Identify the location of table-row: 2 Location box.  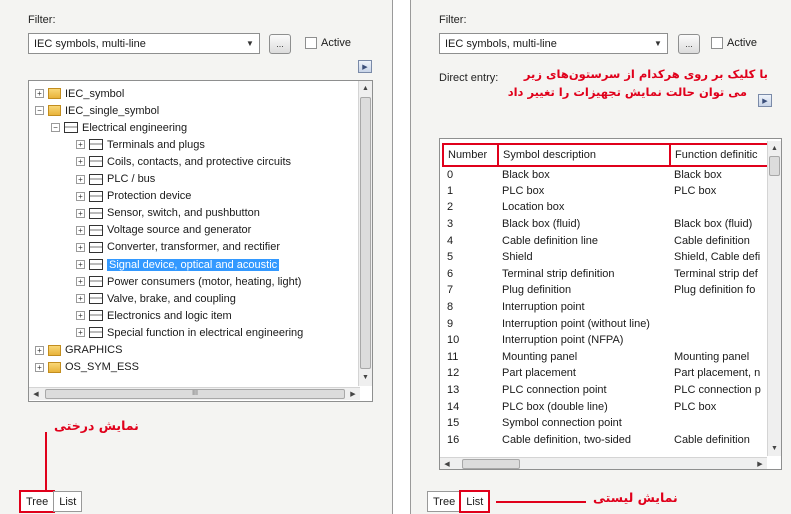
(605, 207).